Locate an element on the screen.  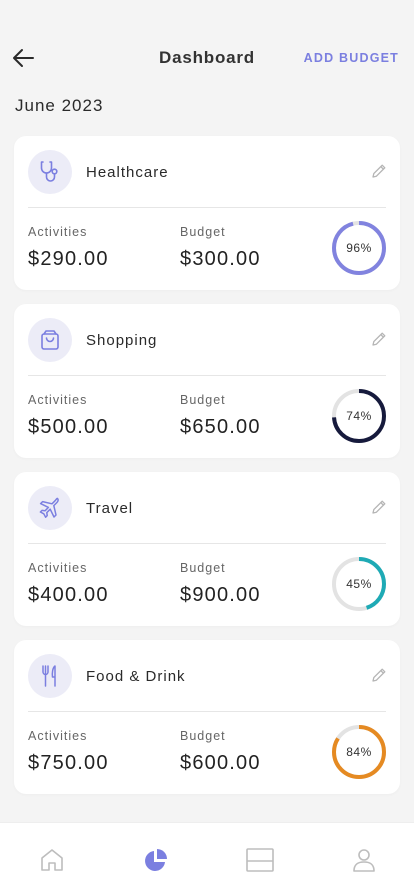
nav-cards is located at coordinates (260, 860).